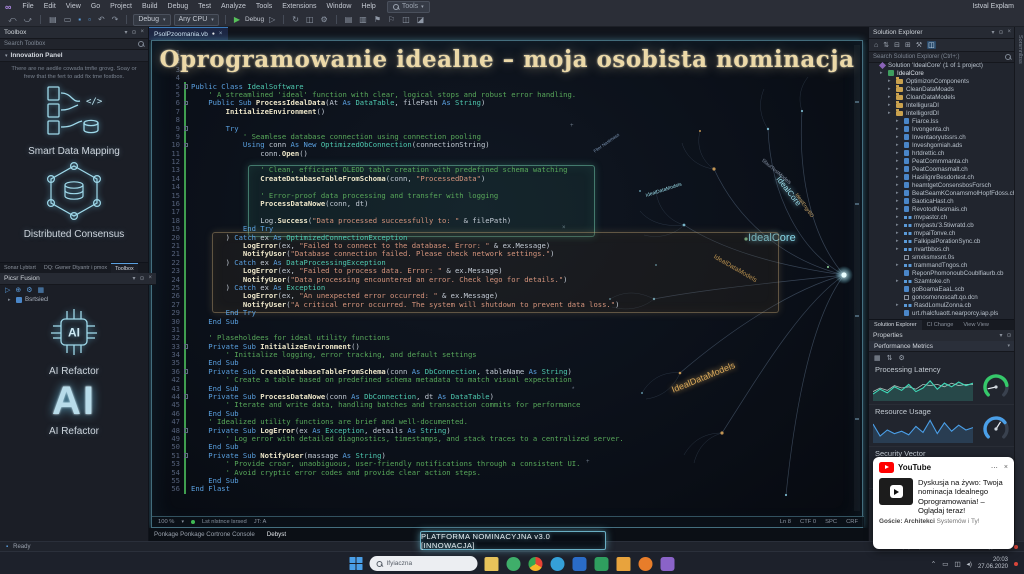  I want to click on platform-dropdown: Any CPU ▾, so click(196, 19).